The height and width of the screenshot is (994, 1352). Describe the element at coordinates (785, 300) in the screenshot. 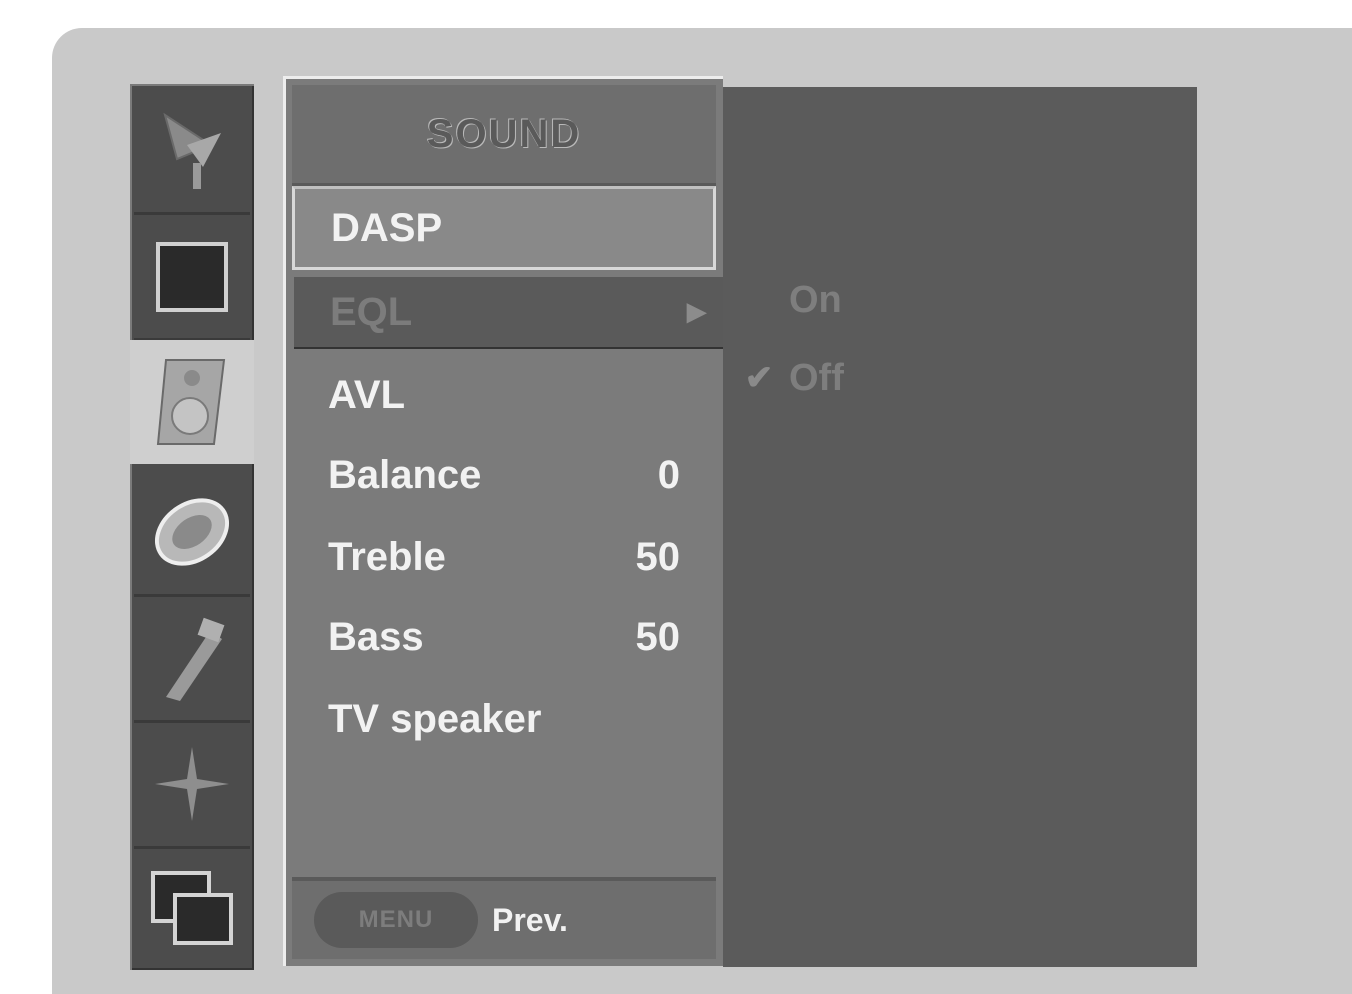

I see `option-on: On` at that location.